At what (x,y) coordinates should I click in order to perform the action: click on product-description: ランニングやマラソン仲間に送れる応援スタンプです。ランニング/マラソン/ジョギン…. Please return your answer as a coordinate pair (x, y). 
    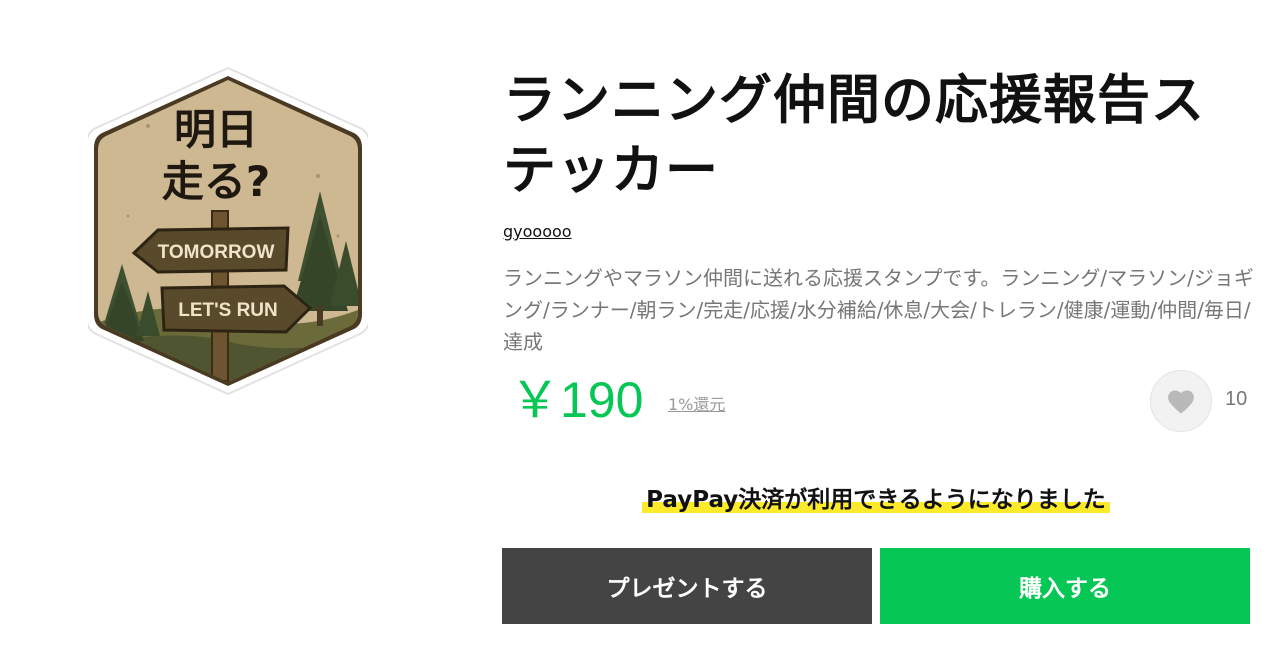
    Looking at the image, I should click on (878, 310).